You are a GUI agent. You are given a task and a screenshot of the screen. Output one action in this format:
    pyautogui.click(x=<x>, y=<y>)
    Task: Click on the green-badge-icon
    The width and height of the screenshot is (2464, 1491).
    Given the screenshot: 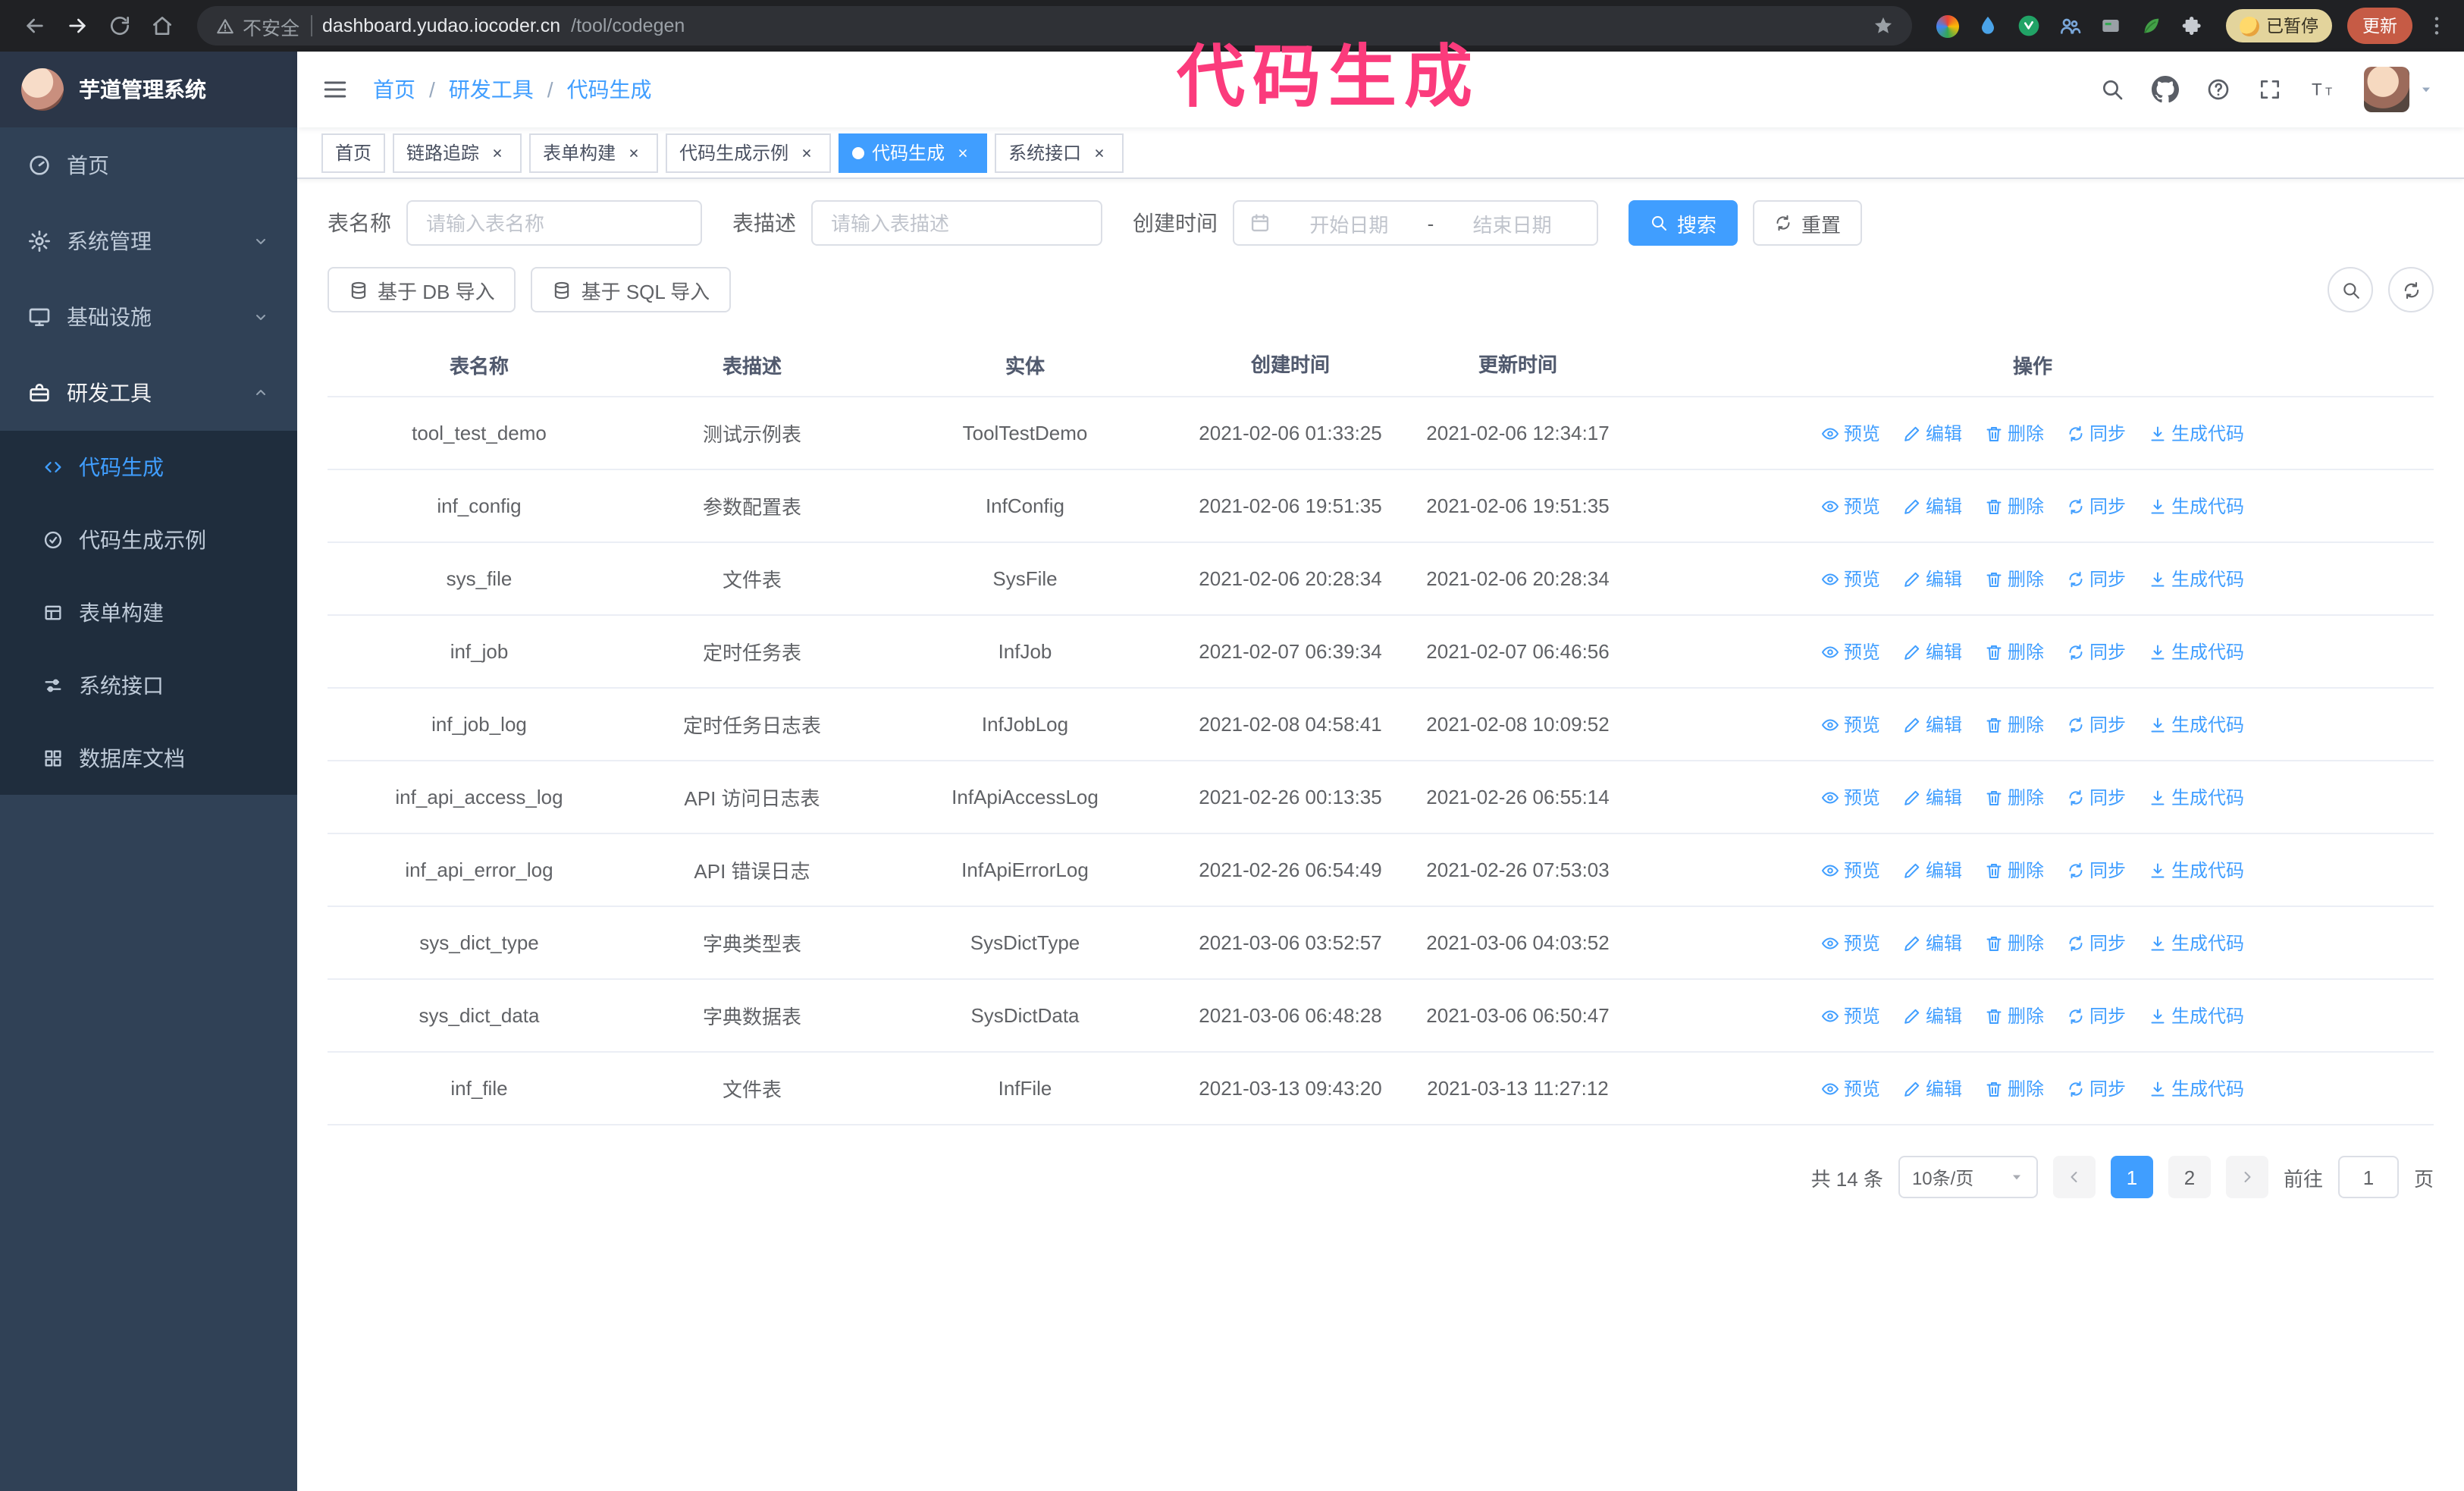 What is the action you would take?
    pyautogui.click(x=2028, y=26)
    